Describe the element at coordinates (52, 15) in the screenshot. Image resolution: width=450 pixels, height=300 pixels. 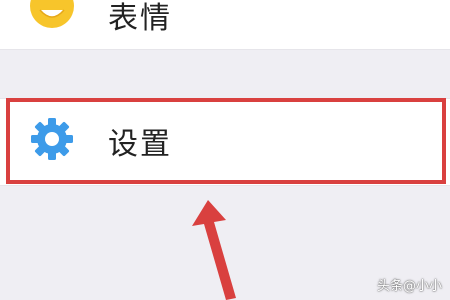
I see `smiley-face-icon` at that location.